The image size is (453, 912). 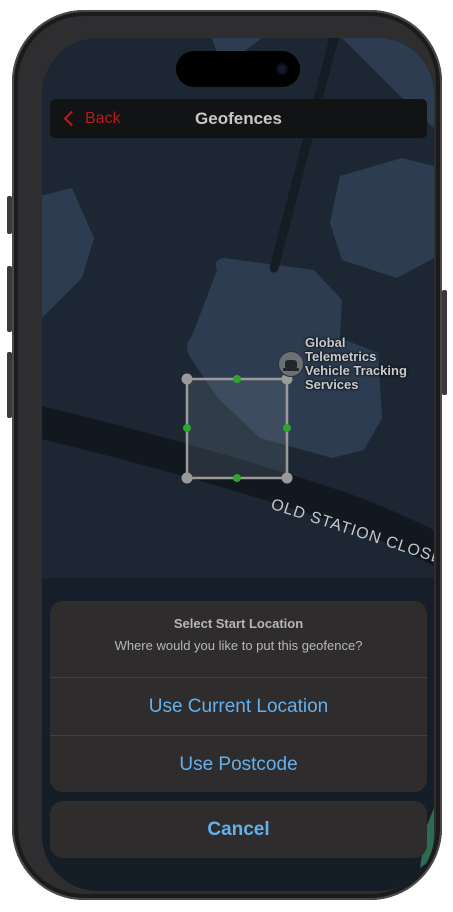 I want to click on poi-label-line: Telemetrics, so click(x=341, y=356).